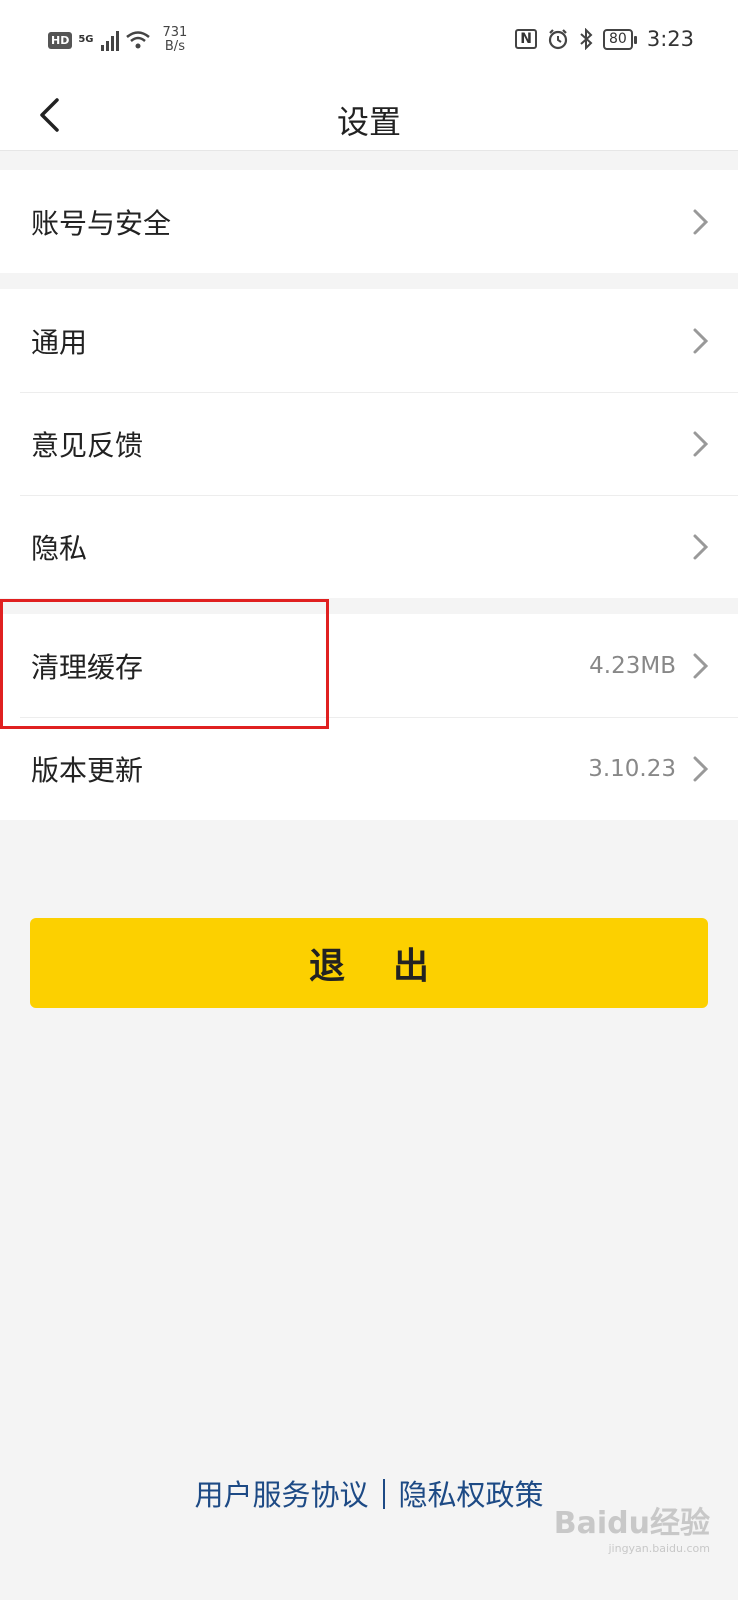  Describe the element at coordinates (632, 665) in the screenshot. I see `cache-size: 4.23MB` at that location.